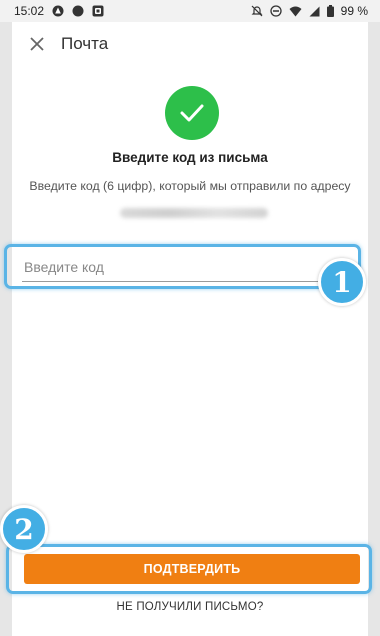 The width and height of the screenshot is (380, 636). What do you see at coordinates (330, 11) in the screenshot?
I see `battery-icon` at bounding box center [330, 11].